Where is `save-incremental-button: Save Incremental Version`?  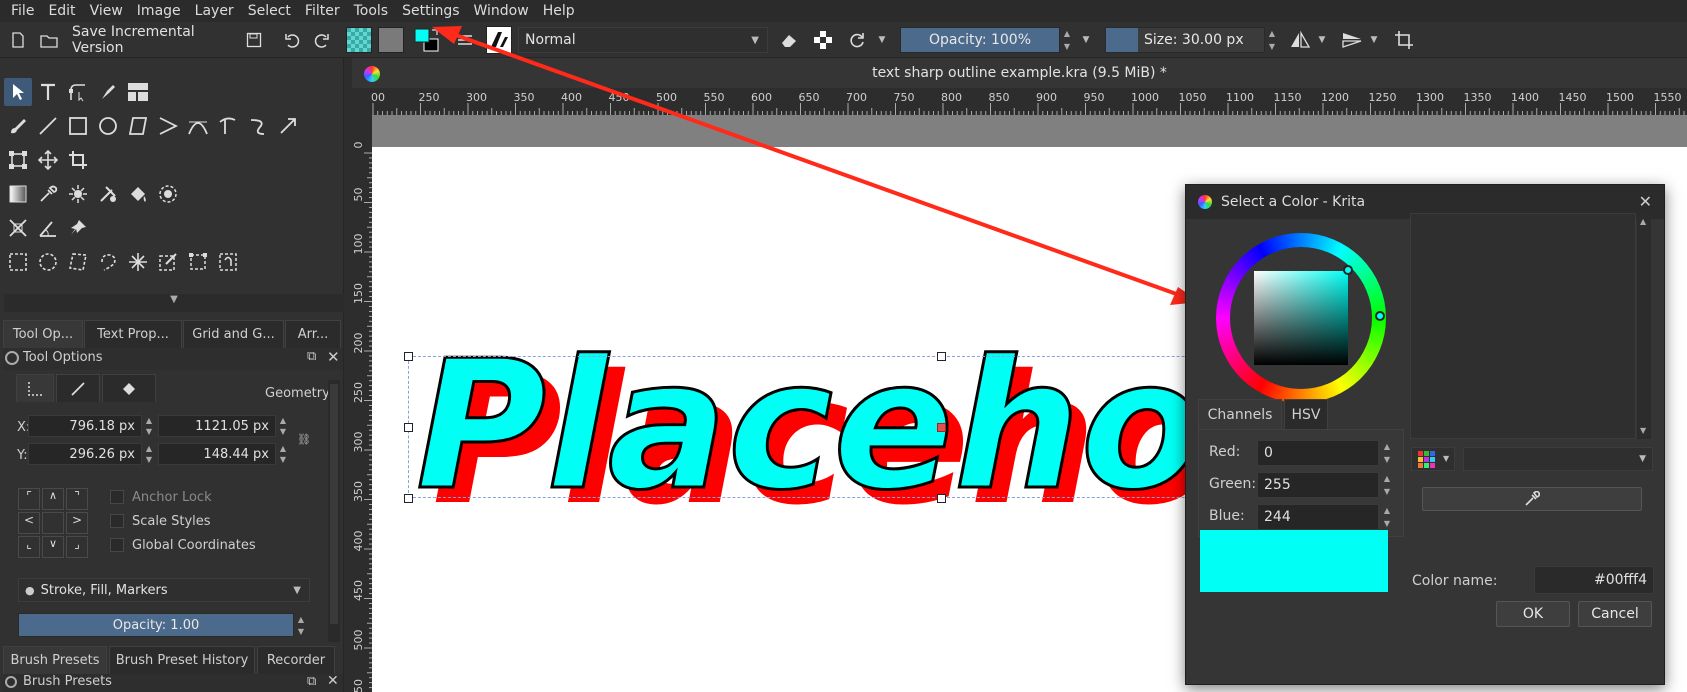
save-incremental-button: Save Incremental Version is located at coordinates (153, 40).